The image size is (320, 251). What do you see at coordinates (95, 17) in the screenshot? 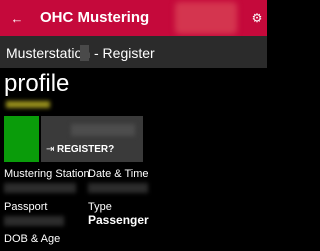
I see `app-title: OHC Mustering` at bounding box center [95, 17].